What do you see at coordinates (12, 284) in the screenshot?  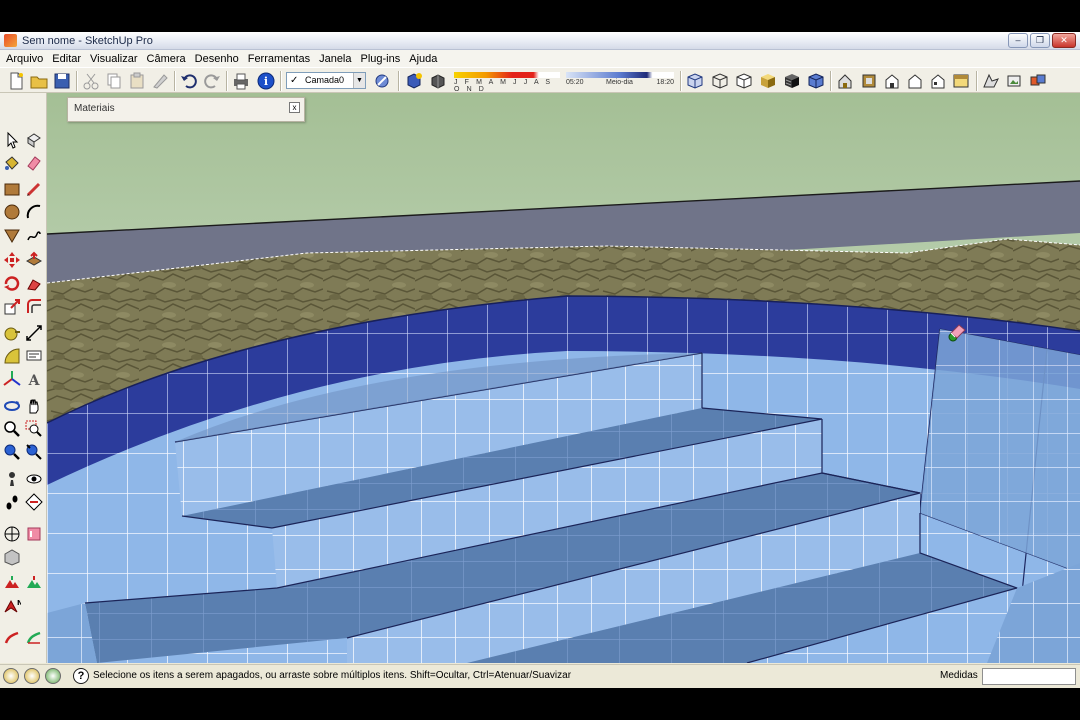 I see `rotate-icon` at bounding box center [12, 284].